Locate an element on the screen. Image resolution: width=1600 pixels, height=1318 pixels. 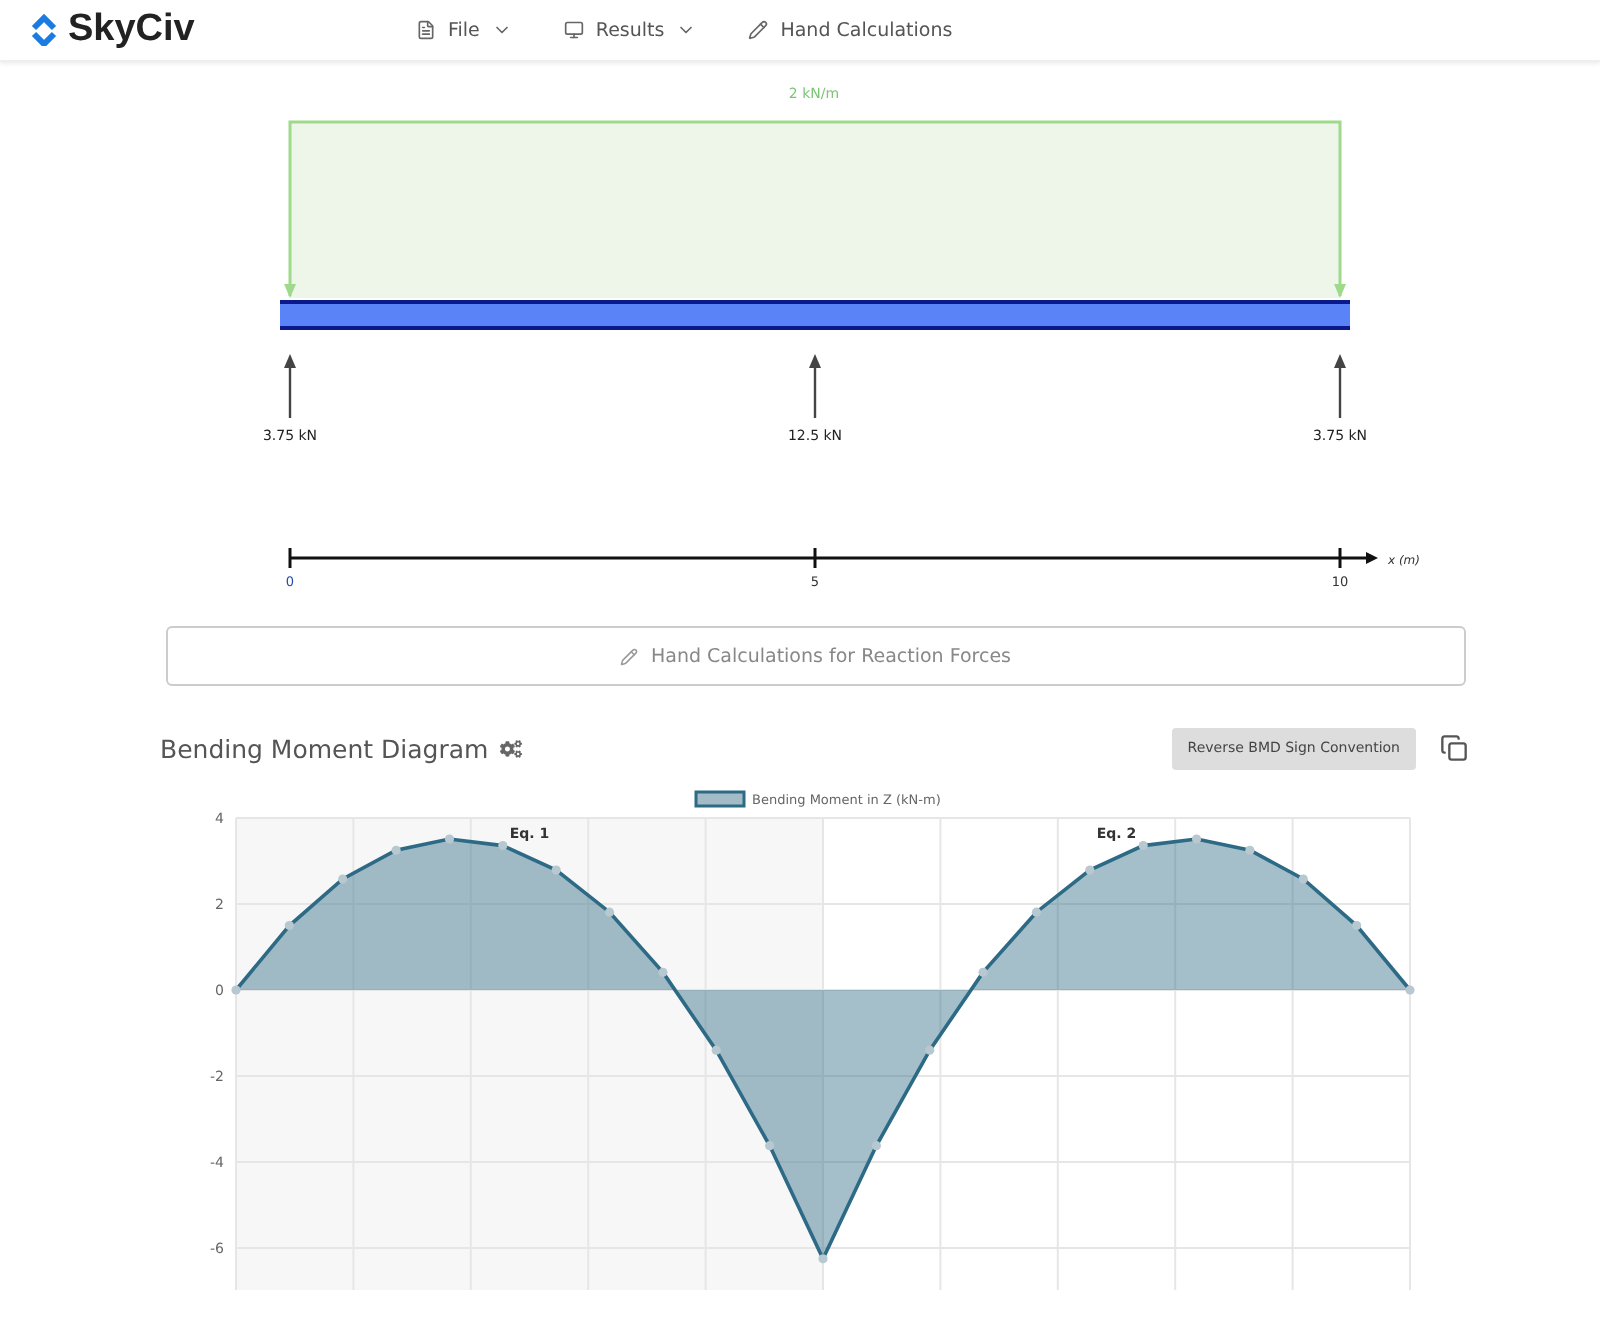
monitor-icon is located at coordinates (573, 30).